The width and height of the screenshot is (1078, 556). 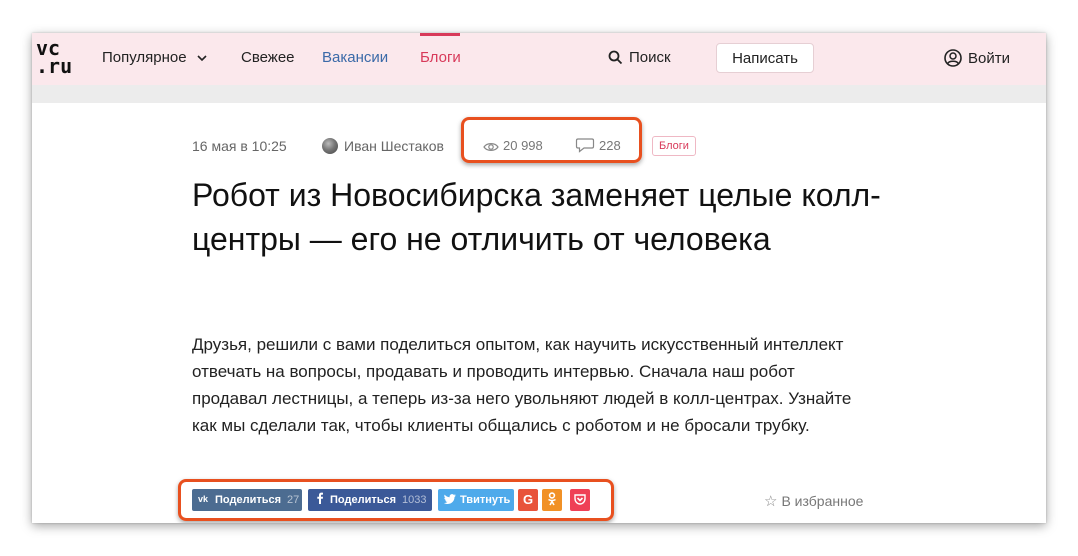 What do you see at coordinates (598, 146) in the screenshot?
I see `comments-link: 228` at bounding box center [598, 146].